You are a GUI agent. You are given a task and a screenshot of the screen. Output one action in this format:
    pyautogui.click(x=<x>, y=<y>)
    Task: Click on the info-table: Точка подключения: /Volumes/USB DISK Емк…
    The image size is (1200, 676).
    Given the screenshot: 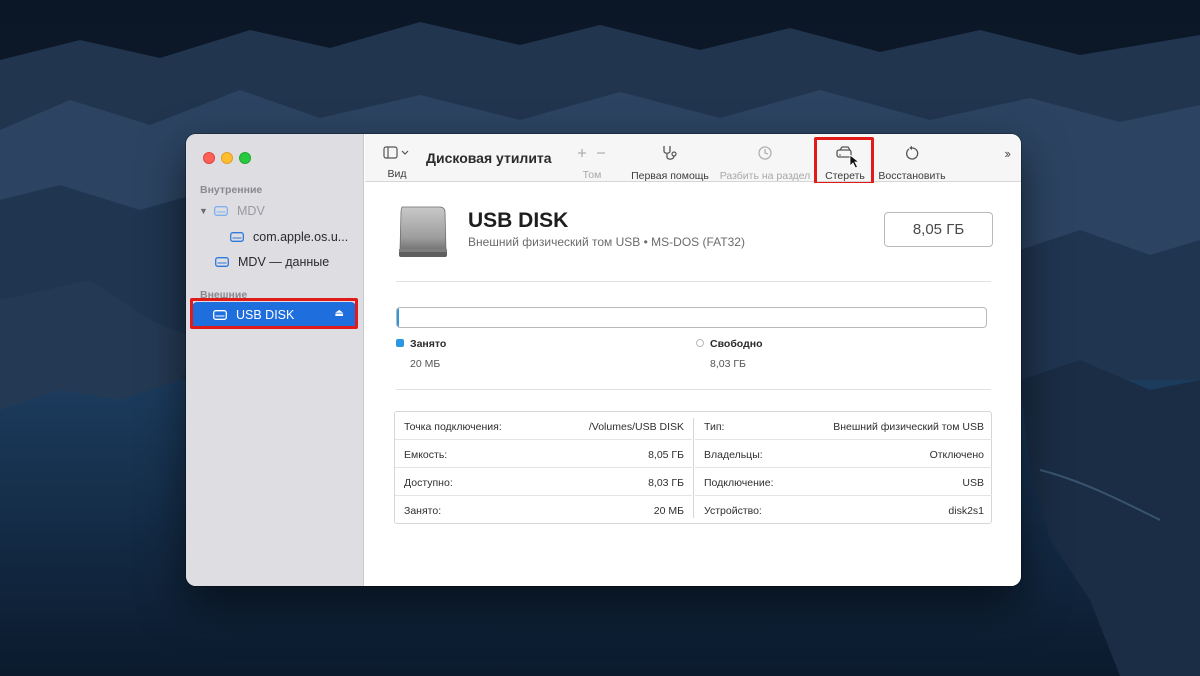 What is the action you would take?
    pyautogui.click(x=693, y=467)
    